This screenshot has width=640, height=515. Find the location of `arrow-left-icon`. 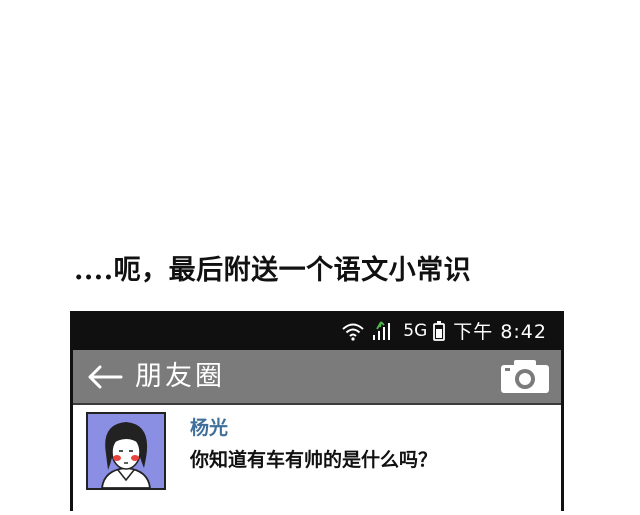

arrow-left-icon is located at coordinates (105, 377).